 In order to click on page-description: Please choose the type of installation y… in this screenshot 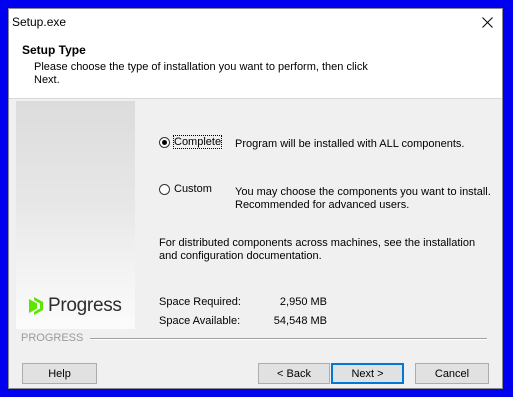, I will do `click(201, 73)`.